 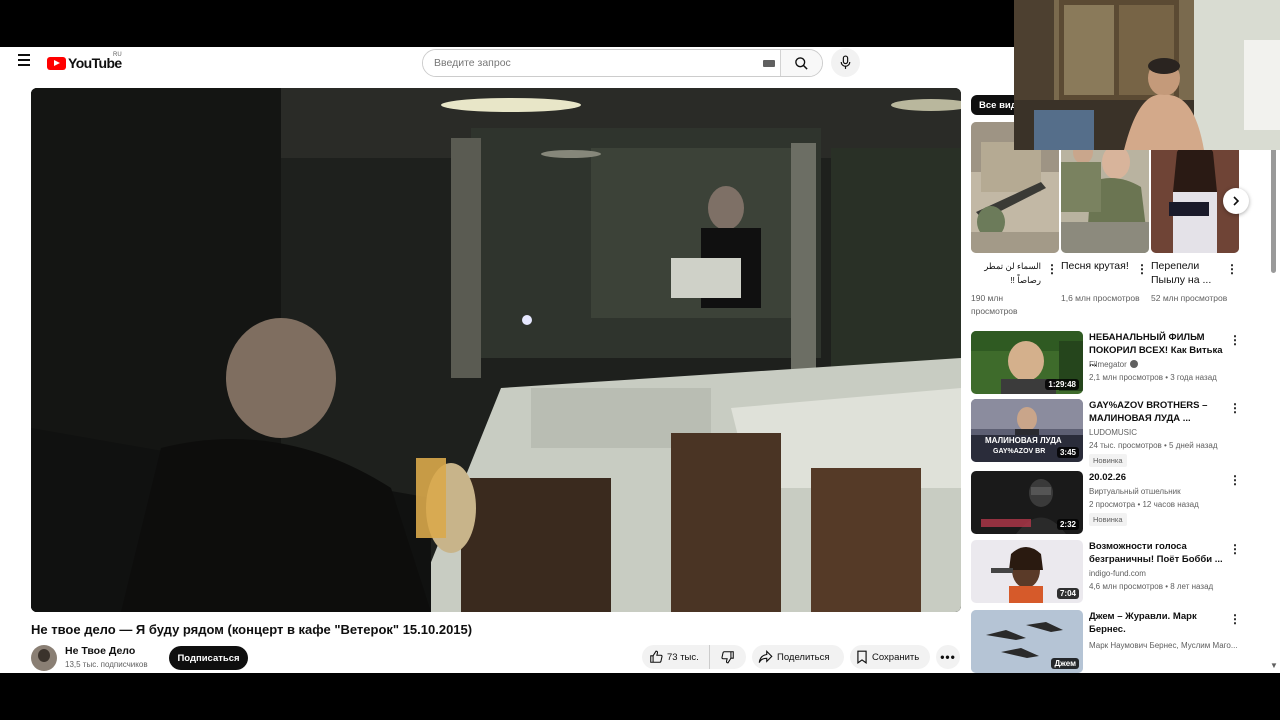 What do you see at coordinates (1012, 273) in the screenshot?
I see `short-title: السماء لن تمطر رصاصاً !!` at bounding box center [1012, 273].